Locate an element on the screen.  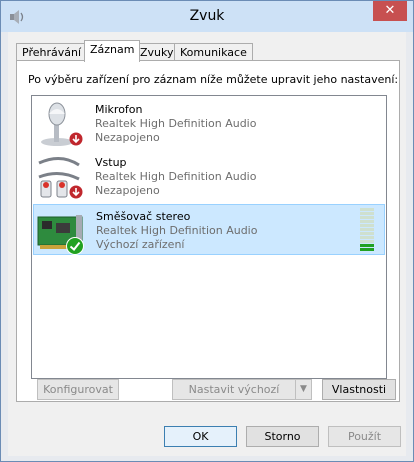
tab-zvuky: Zvuky is located at coordinates (157, 52).